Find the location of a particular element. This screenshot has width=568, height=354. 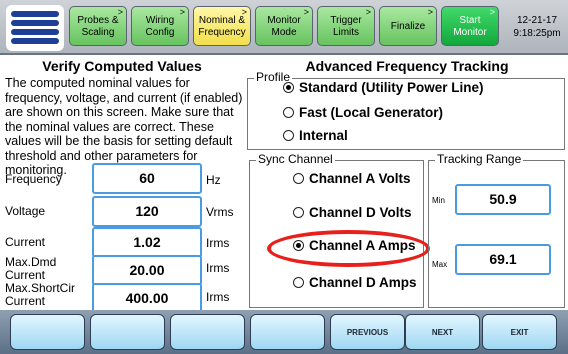

max-demand-current-value-field: 20.00 is located at coordinates (147, 270).